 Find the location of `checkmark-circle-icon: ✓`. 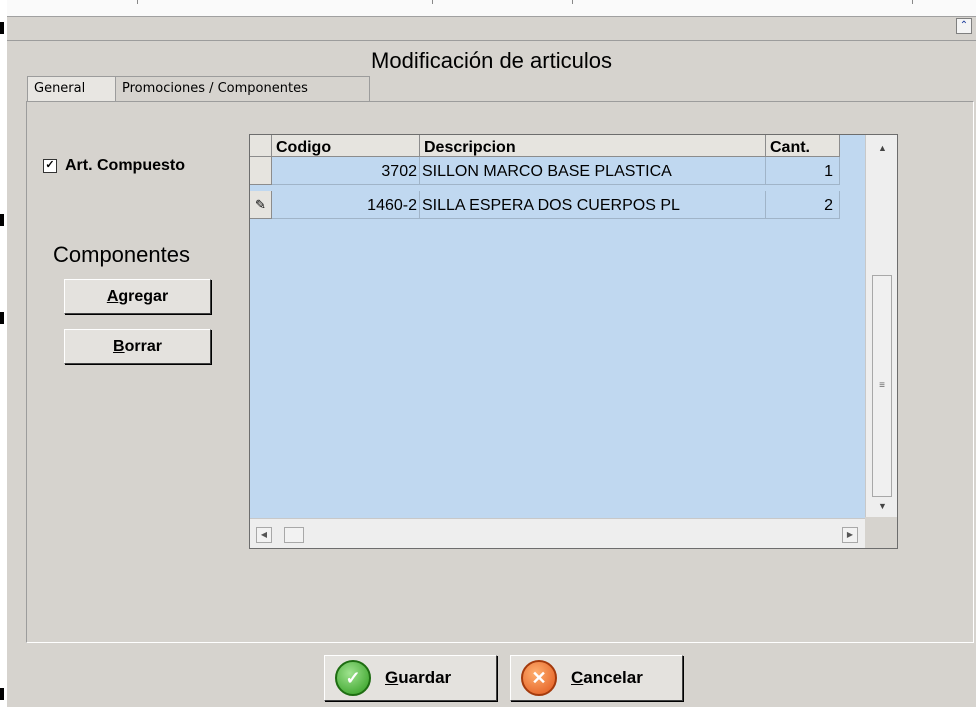

checkmark-circle-icon: ✓ is located at coordinates (353, 678).